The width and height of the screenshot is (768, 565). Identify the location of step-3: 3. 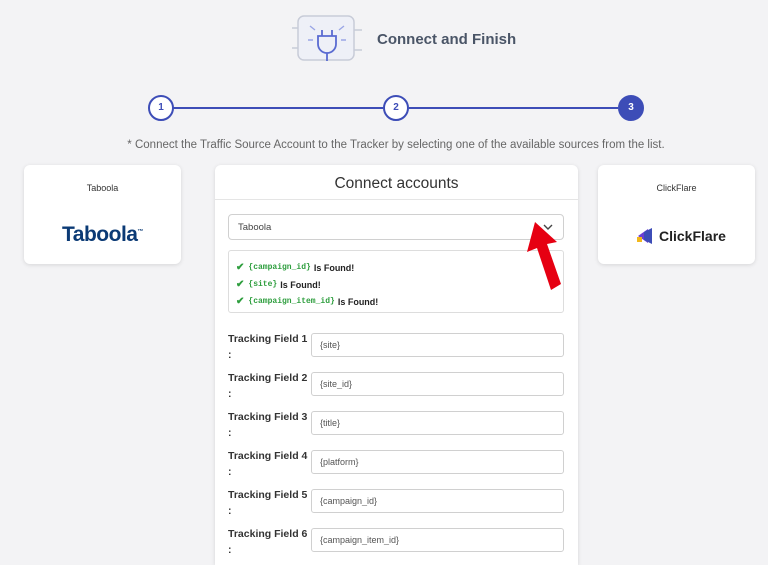
(631, 108).